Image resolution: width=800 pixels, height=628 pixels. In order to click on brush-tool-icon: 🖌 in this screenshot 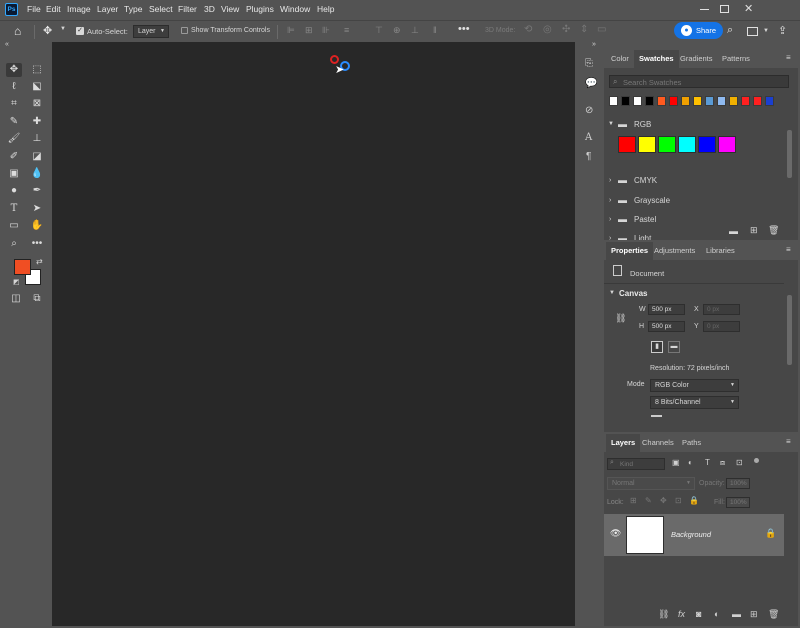, I will do `click(14, 139)`.